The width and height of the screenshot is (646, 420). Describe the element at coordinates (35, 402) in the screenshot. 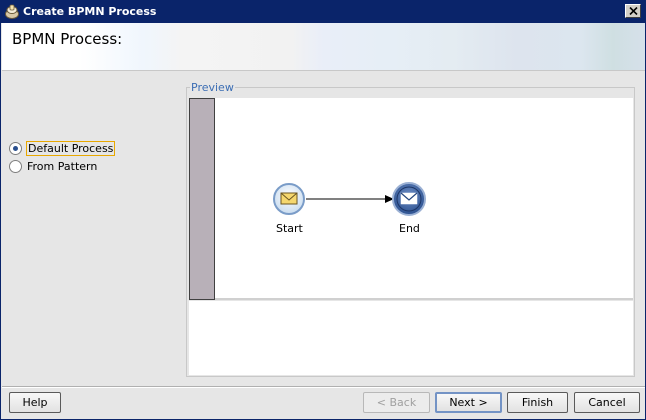

I see `help-button: Help` at that location.